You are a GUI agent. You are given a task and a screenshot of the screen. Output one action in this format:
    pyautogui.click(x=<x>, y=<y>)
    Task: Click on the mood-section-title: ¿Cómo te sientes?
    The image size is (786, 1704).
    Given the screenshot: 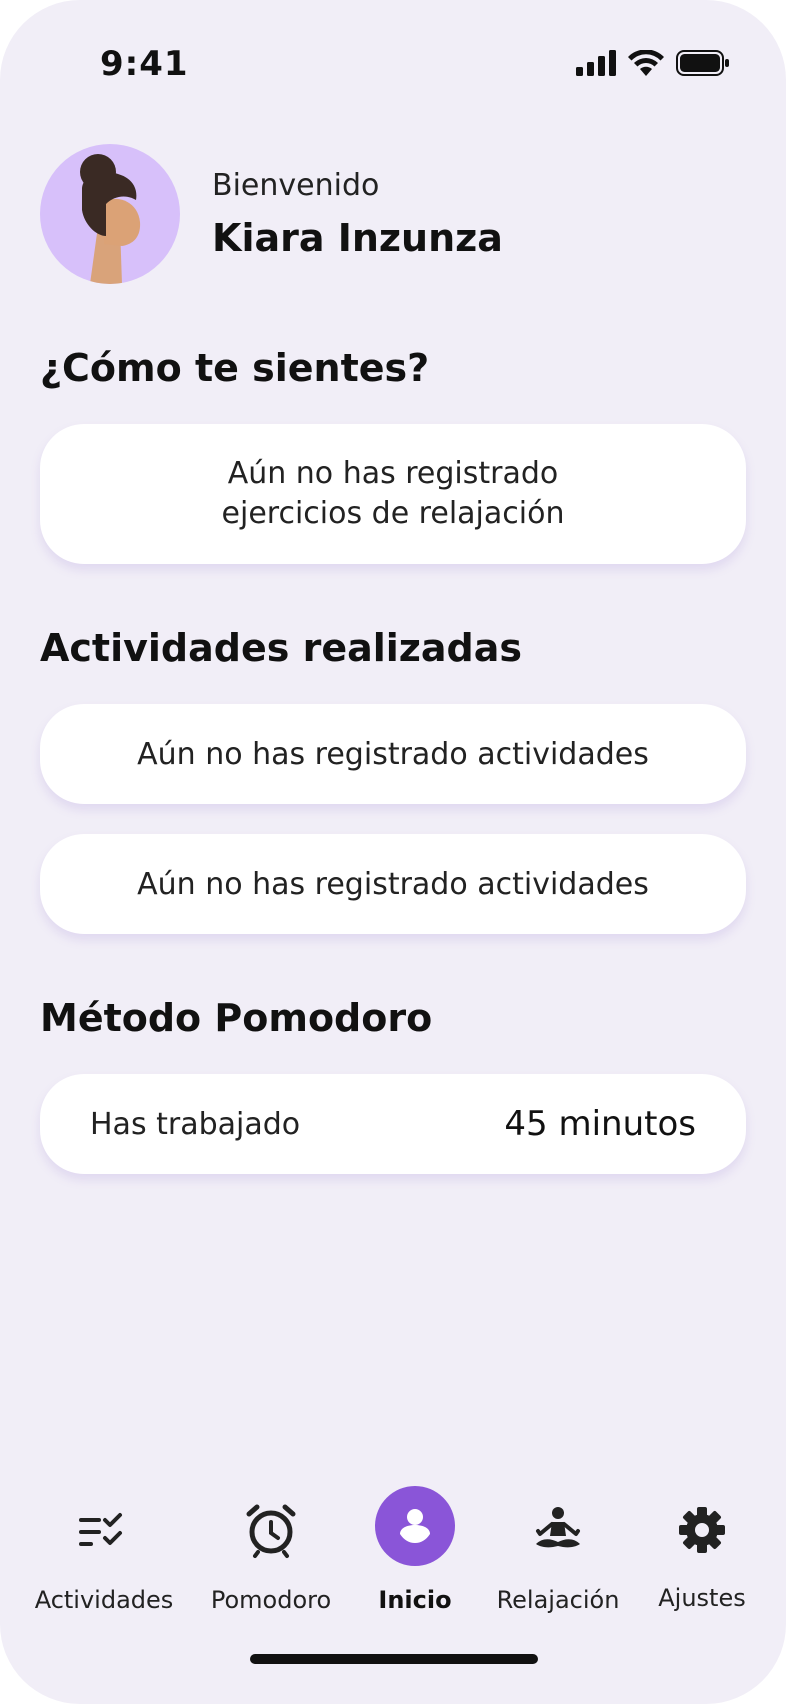 What is the action you would take?
    pyautogui.click(x=235, y=368)
    